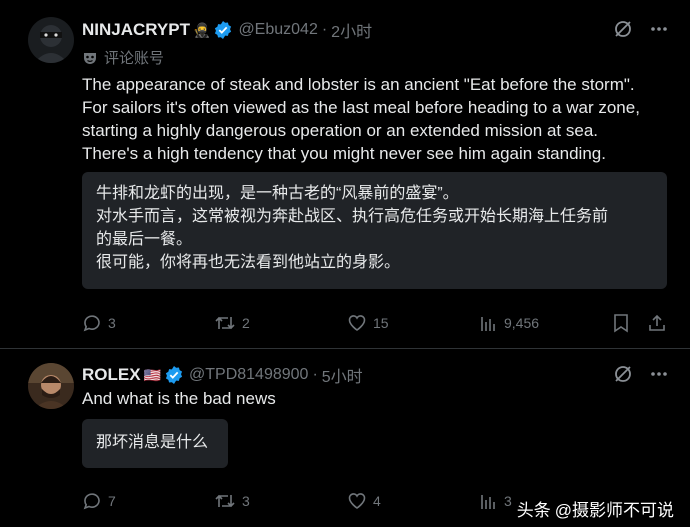  Describe the element at coordinates (246, 501) in the screenshot. I see `retweet-count: 3` at that location.